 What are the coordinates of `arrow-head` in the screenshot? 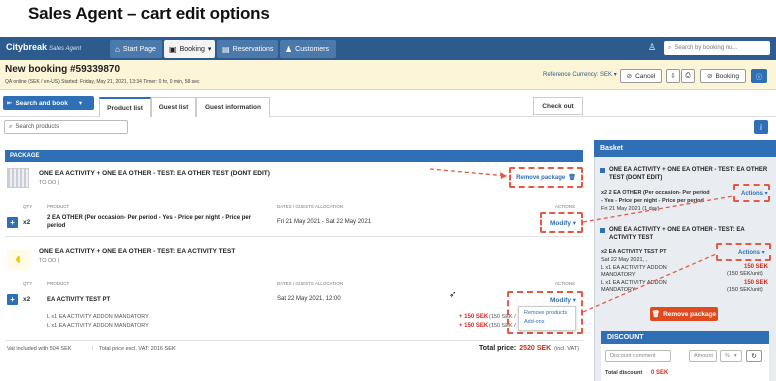 It's located at (503, 175).